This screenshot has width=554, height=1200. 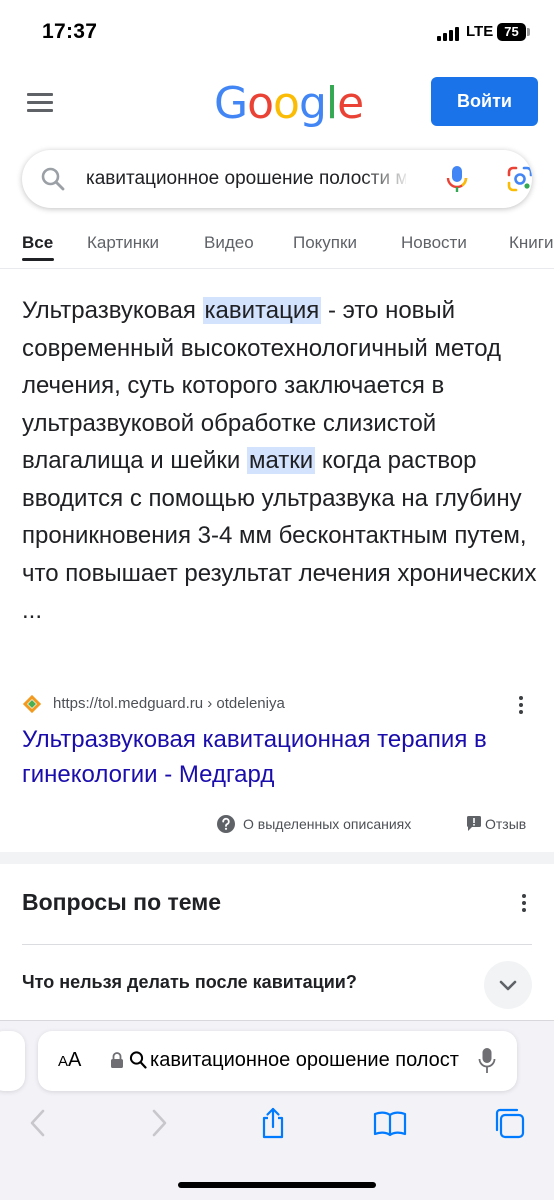 I want to click on search-input: кавитационное орошение полости матки, so click(x=246, y=179).